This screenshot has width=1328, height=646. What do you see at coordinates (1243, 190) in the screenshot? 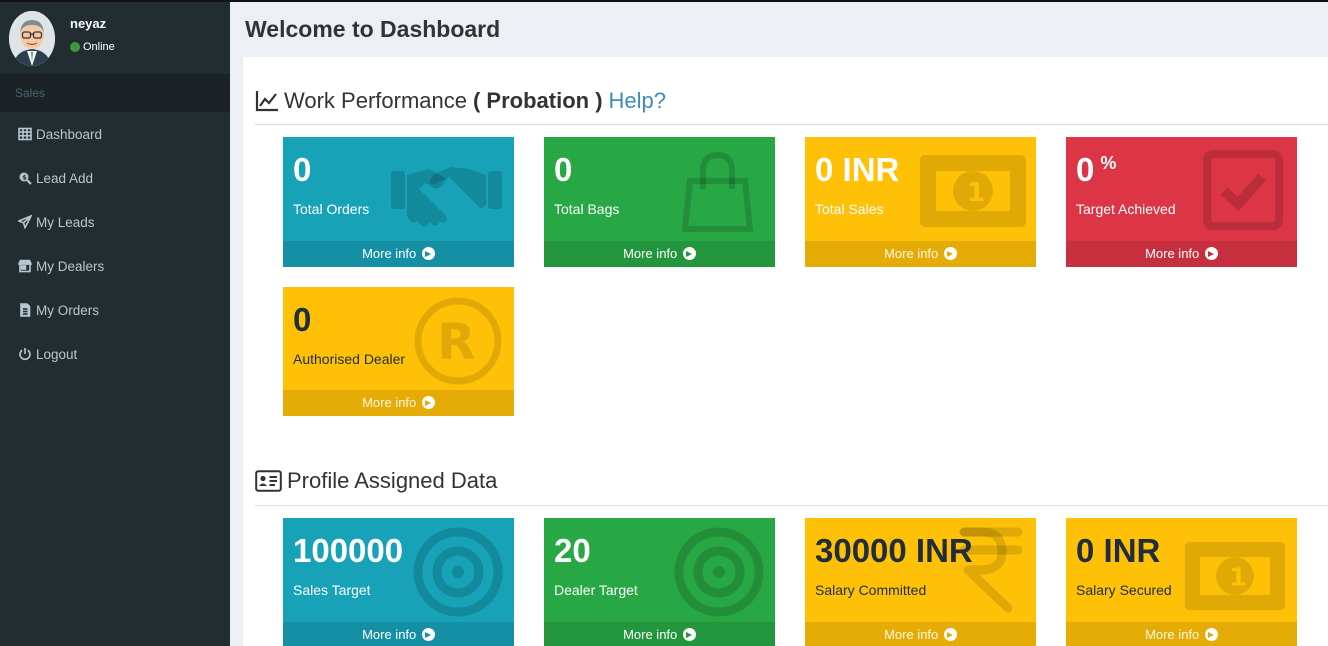
I see `check-square-icon` at bounding box center [1243, 190].